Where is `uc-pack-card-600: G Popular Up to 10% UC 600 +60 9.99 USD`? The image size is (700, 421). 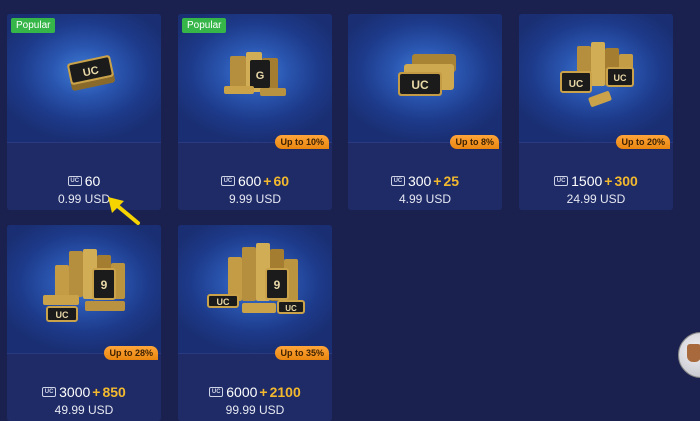 uc-pack-card-600: G Popular Up to 10% UC 600 +60 9.99 USD is located at coordinates (255, 112).